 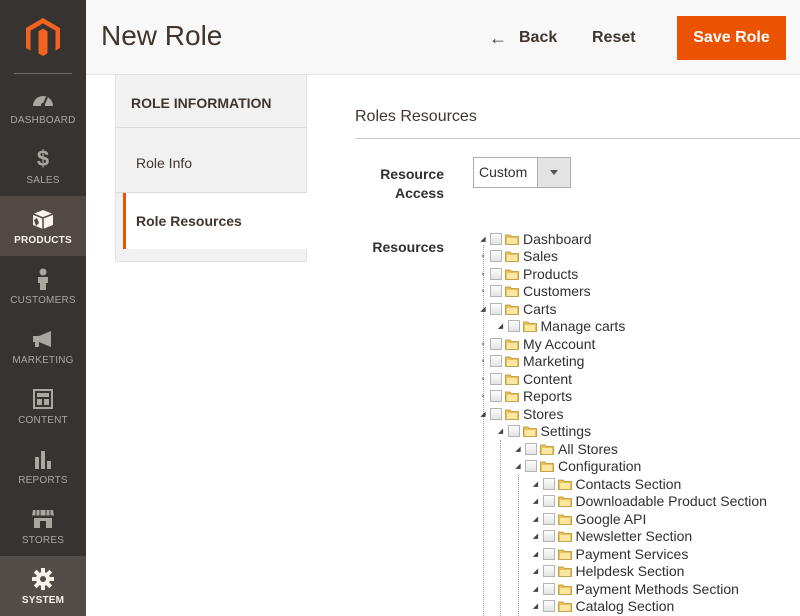 I want to click on tree-node: ∘ Sales, so click(x=518, y=256).